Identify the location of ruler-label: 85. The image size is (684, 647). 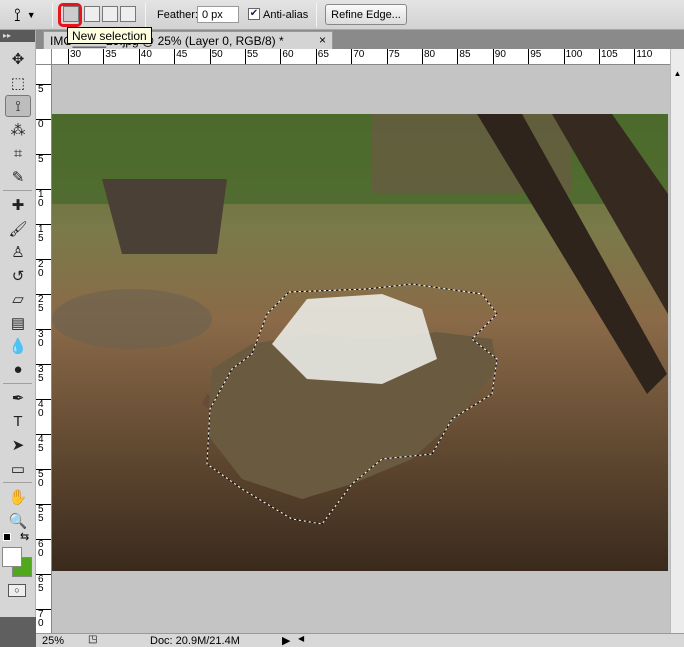
(464, 56).